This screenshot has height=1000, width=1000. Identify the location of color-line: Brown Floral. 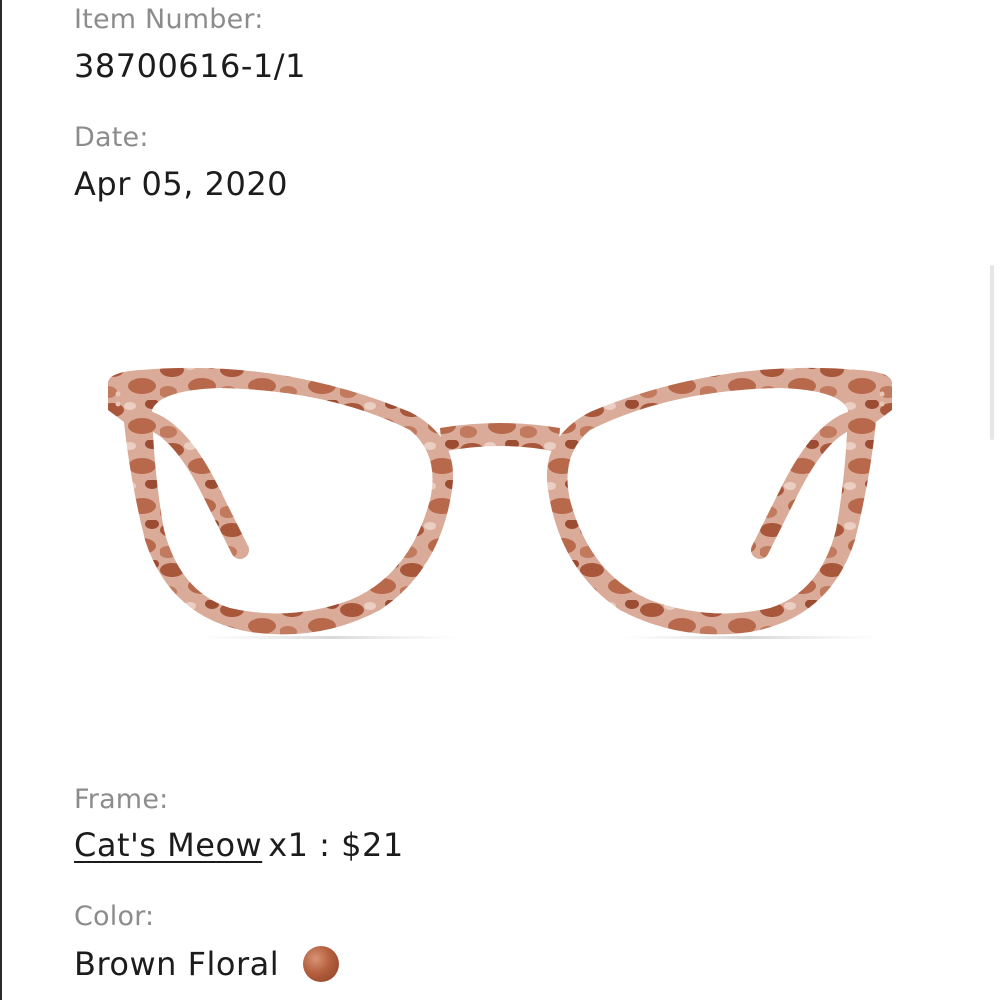
(207, 964).